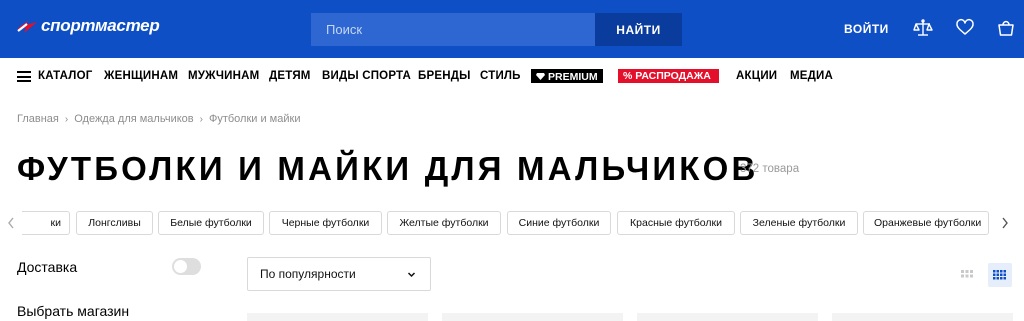 Image resolution: width=1024 pixels, height=321 pixels. I want to click on login-link: ВОЙТИ, so click(866, 29).